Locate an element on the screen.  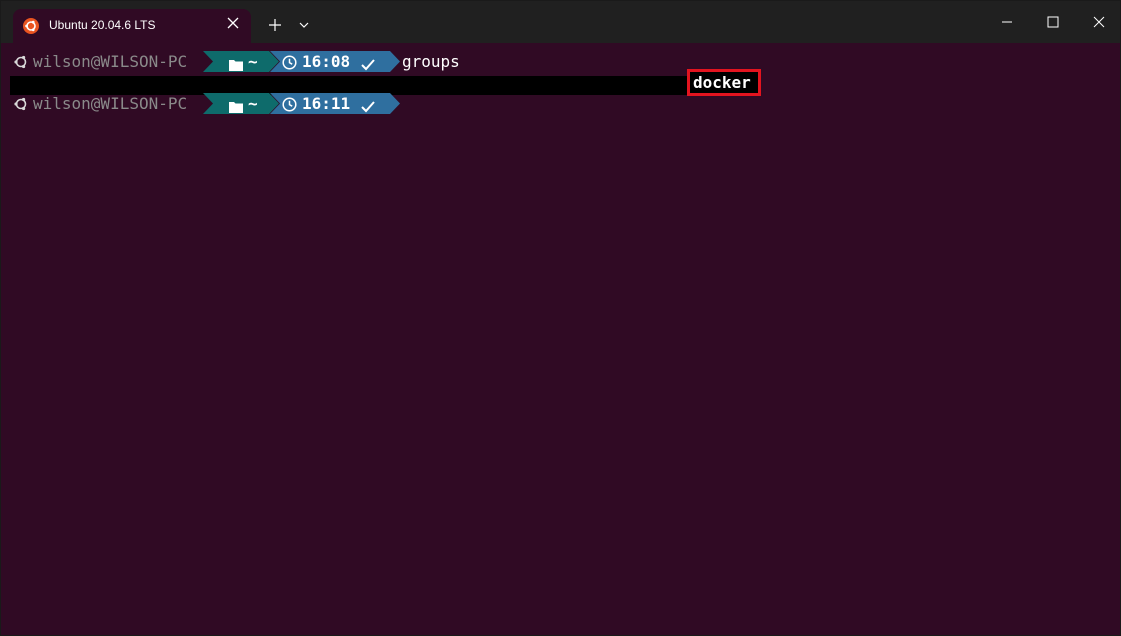
maximize-button is located at coordinates (1053, 22).